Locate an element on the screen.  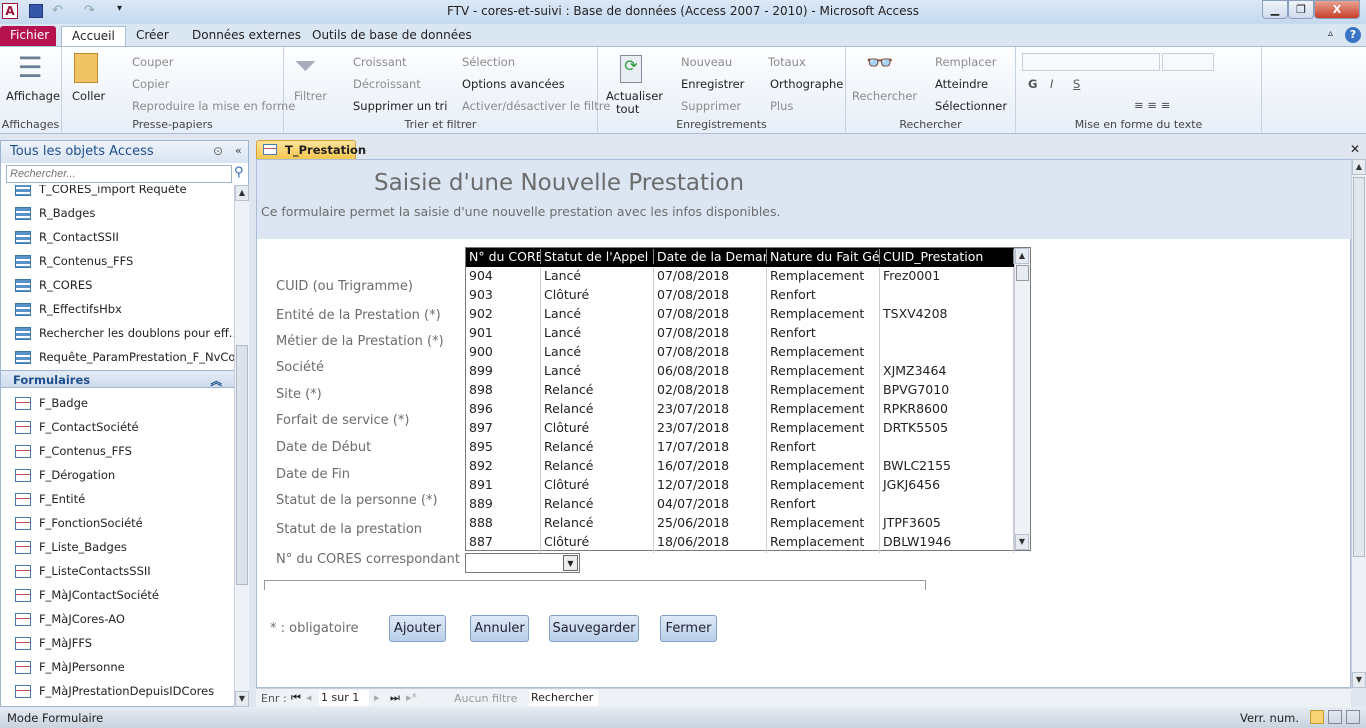
column-header: CUID_Prestation is located at coordinates (947, 256).